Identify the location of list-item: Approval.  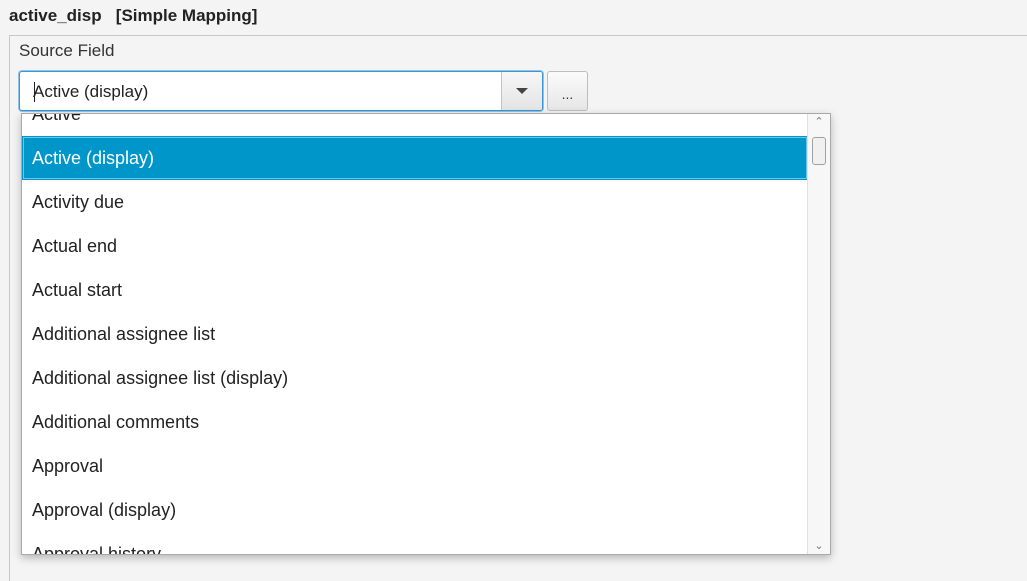
(415, 466).